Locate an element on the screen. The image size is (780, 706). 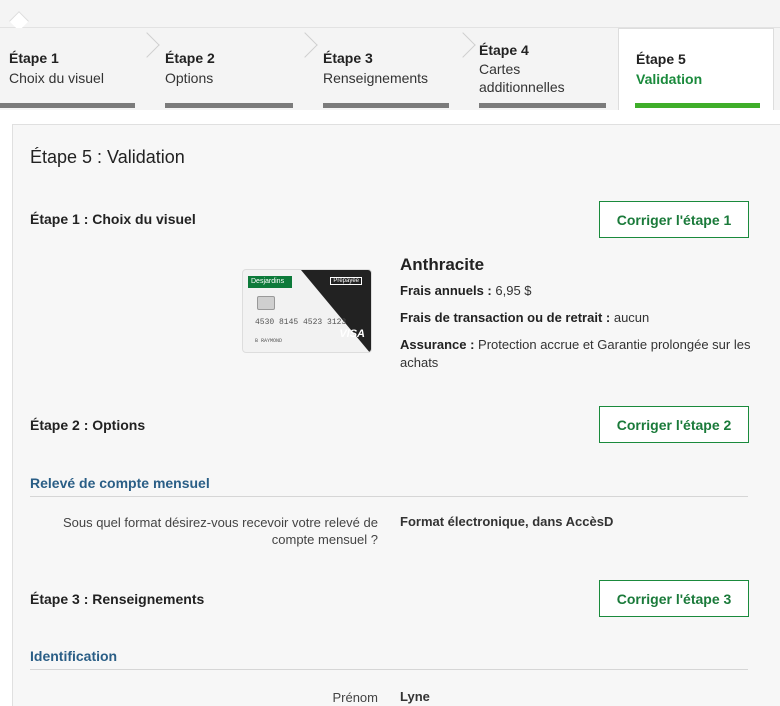
step-1-title: Choix du visuel is located at coordinates (56, 78).